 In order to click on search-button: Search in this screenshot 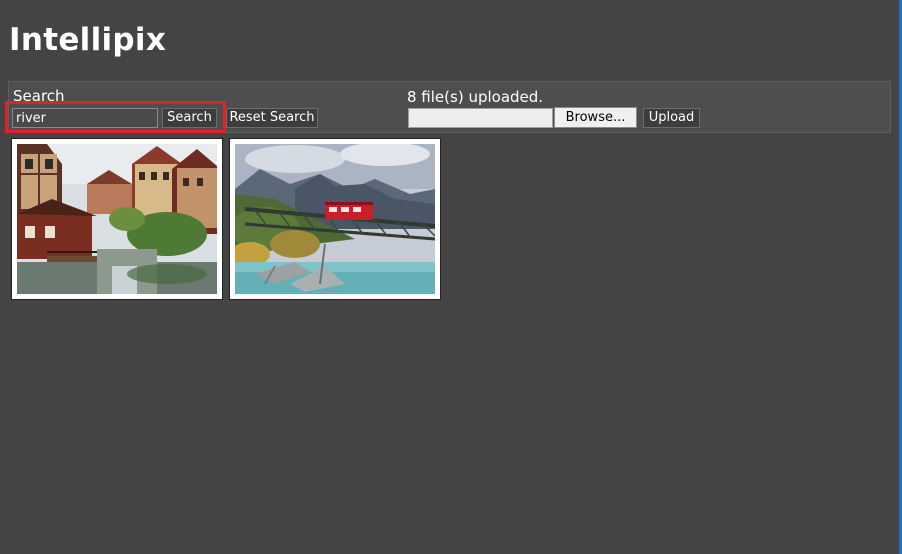, I will do `click(189, 118)`.